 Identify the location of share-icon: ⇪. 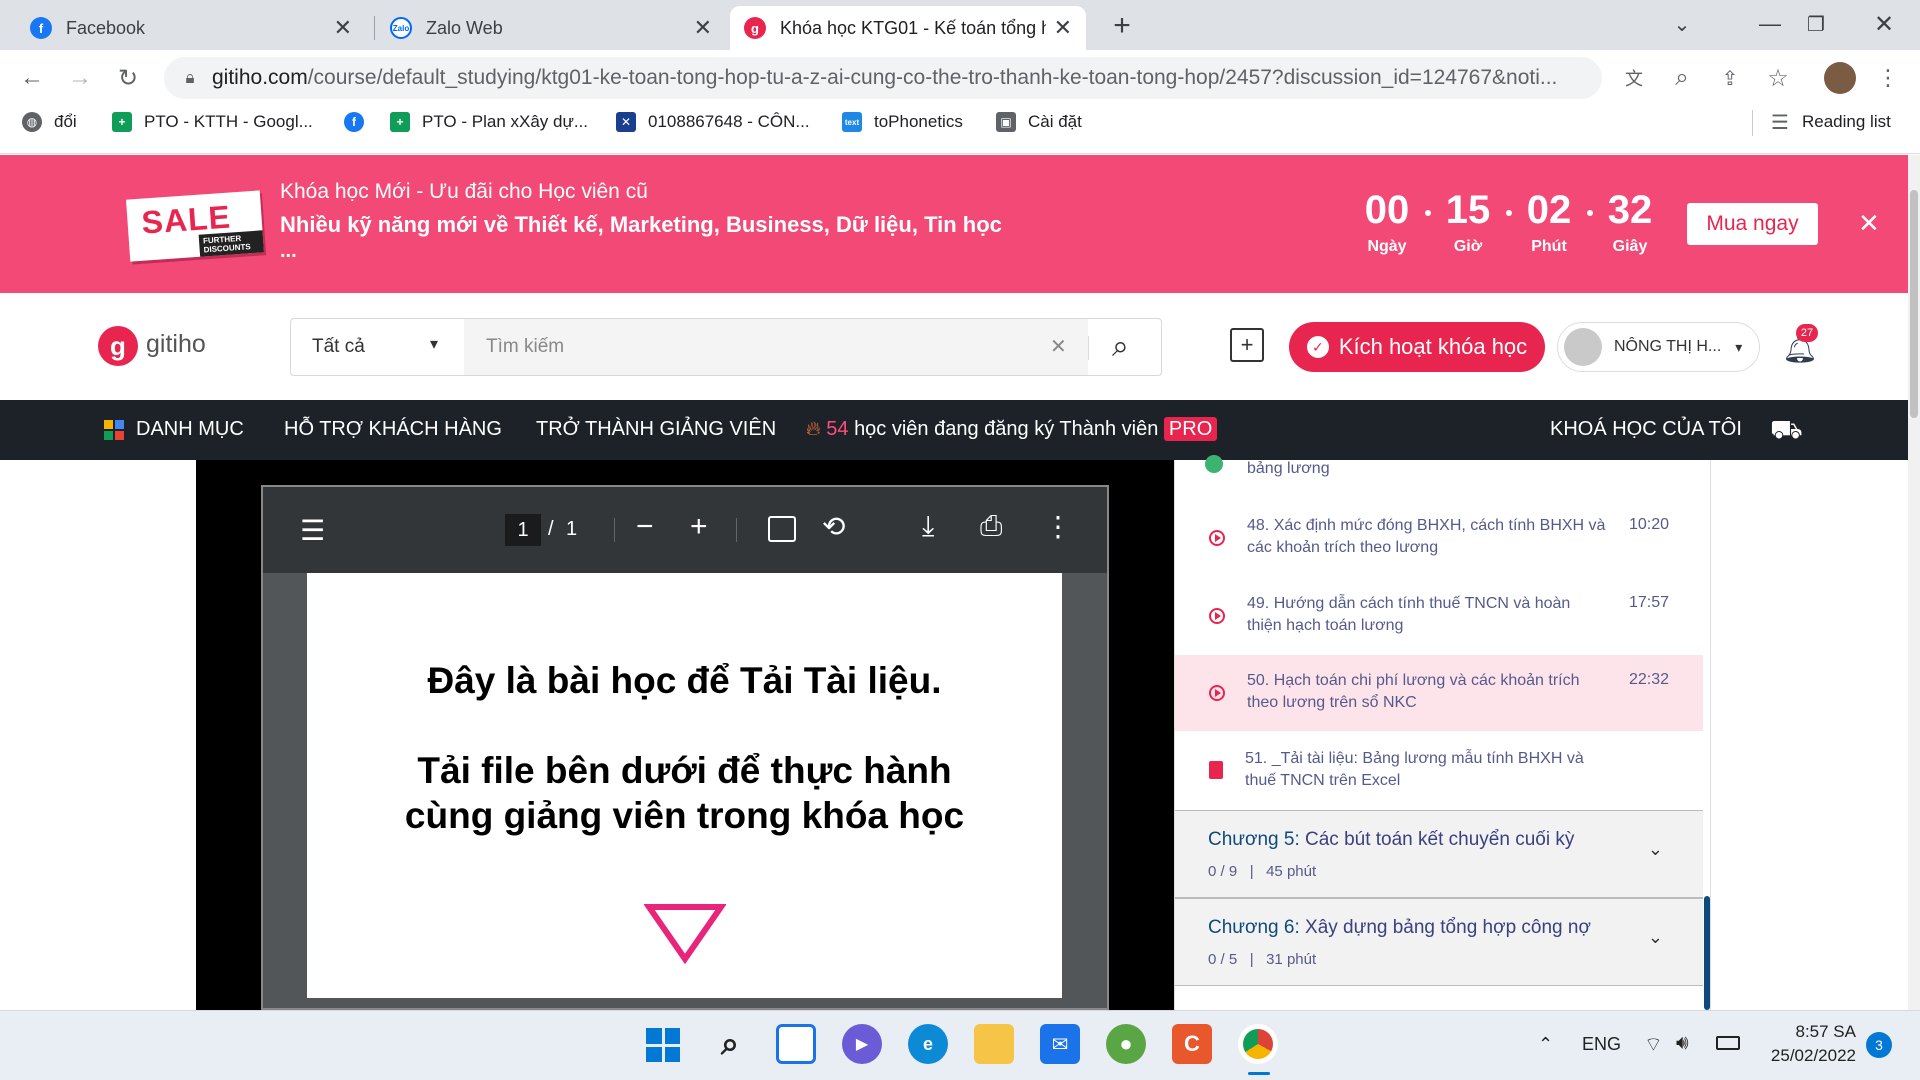
(1730, 78).